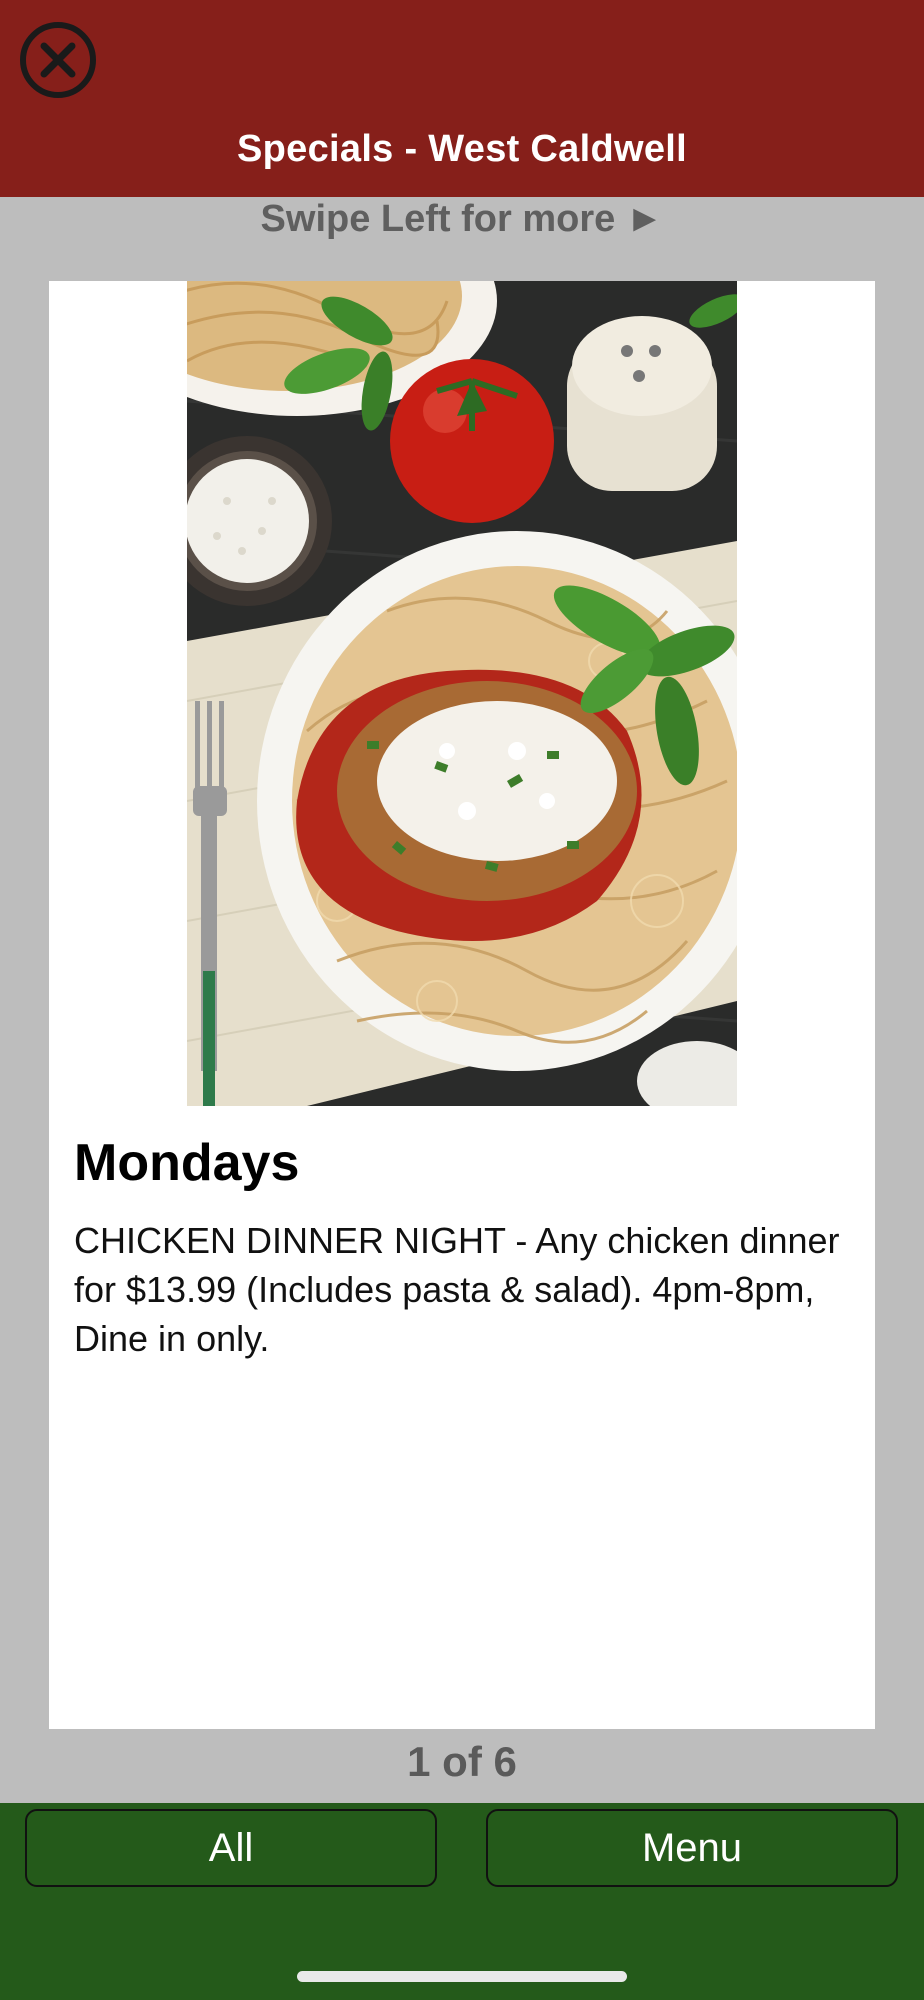 The image size is (924, 2000). I want to click on footer-bar: All Menu, so click(462, 1901).